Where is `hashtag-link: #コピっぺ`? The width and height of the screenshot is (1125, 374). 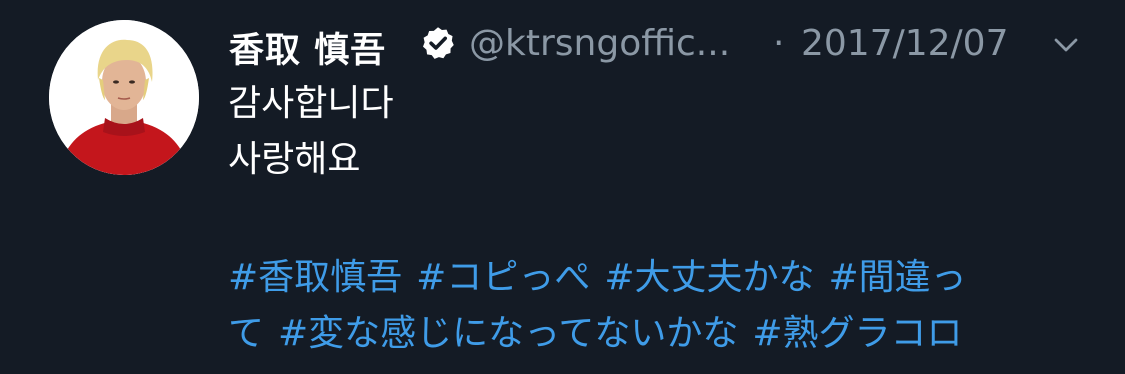
hashtag-link: #コピっぺ is located at coordinates (503, 277).